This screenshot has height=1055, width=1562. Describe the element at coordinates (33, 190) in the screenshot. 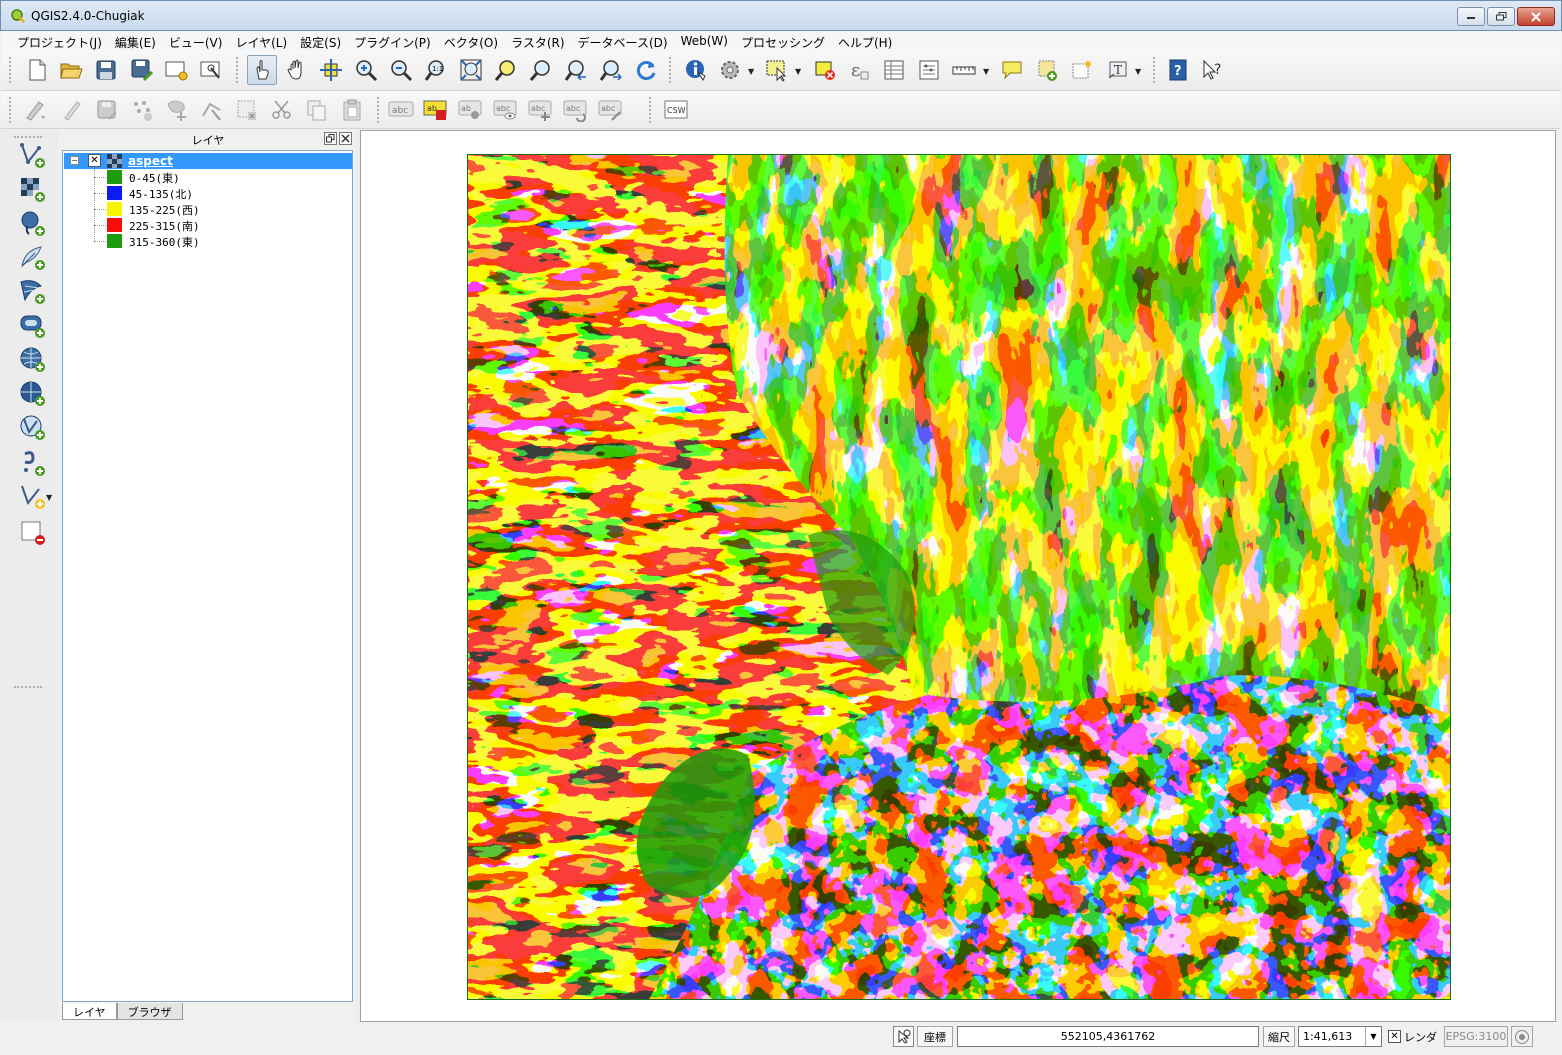

I see `add-raster-layer-button` at that location.